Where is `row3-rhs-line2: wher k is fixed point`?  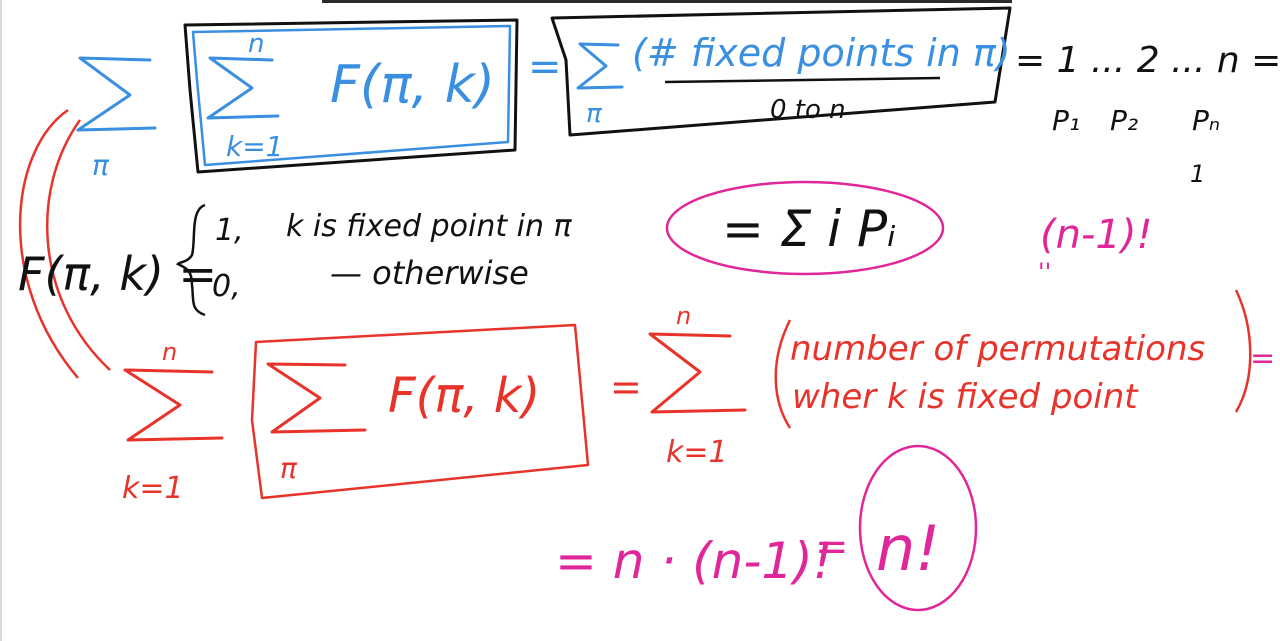
row3-rhs-line2: wher k is fixed point is located at coordinates (965, 397).